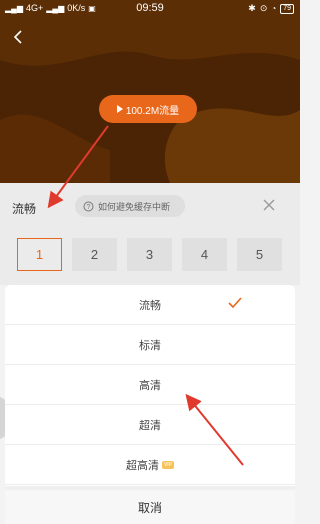  I want to click on vip-badge: VIP, so click(168, 464).